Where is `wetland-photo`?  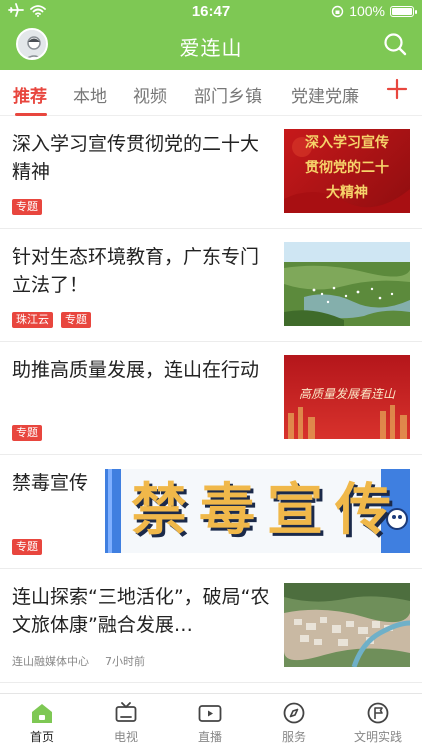 wetland-photo is located at coordinates (347, 284).